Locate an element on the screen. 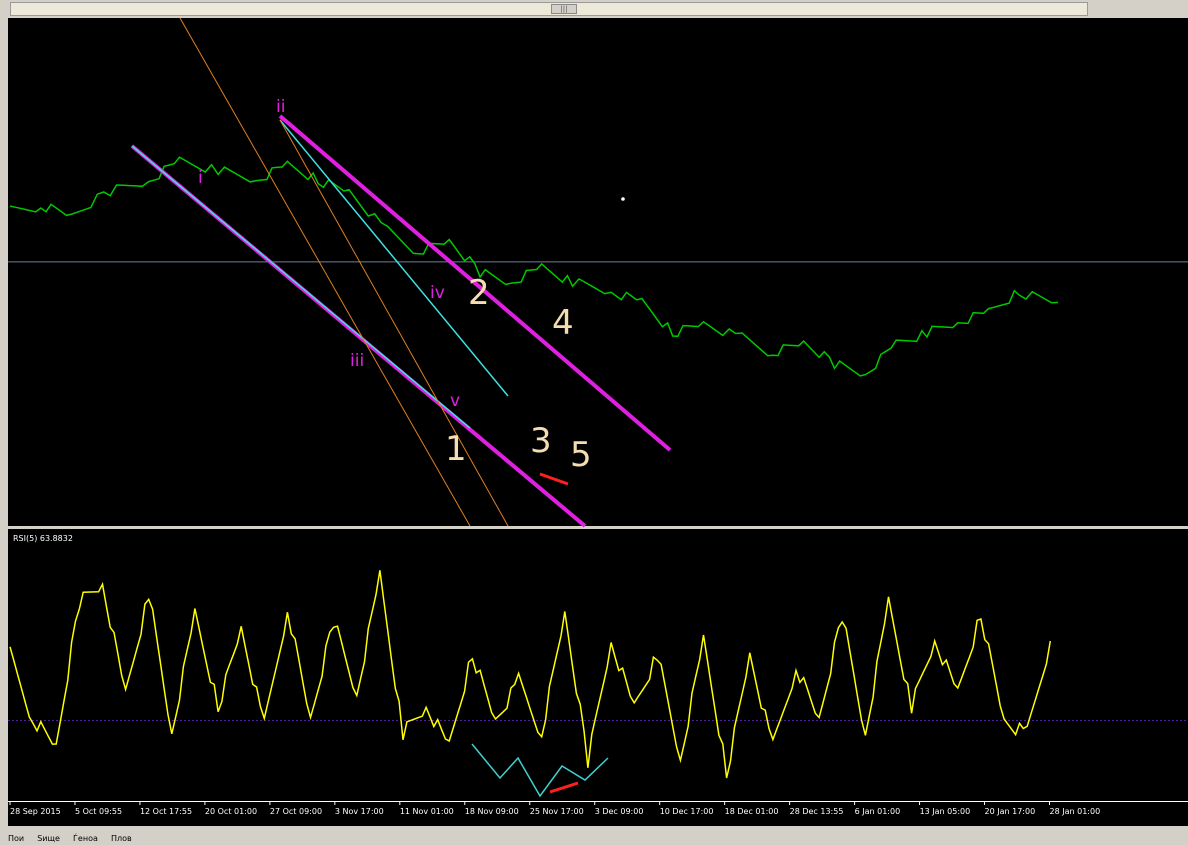 This screenshot has height=845, width=1188. wave-label: iv is located at coordinates (437, 293).